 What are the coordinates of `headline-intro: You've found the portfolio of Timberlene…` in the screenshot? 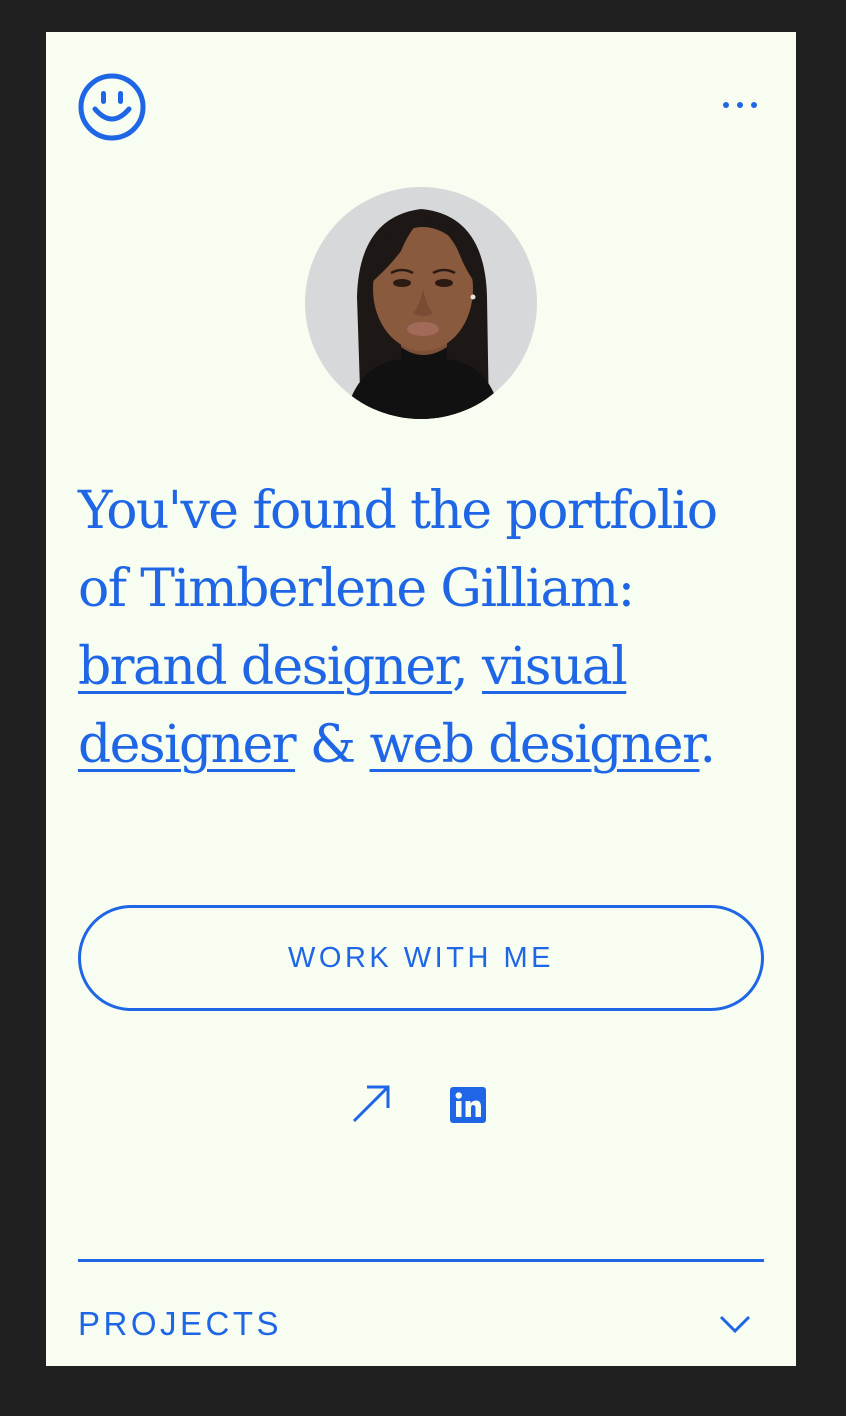 It's located at (398, 550).